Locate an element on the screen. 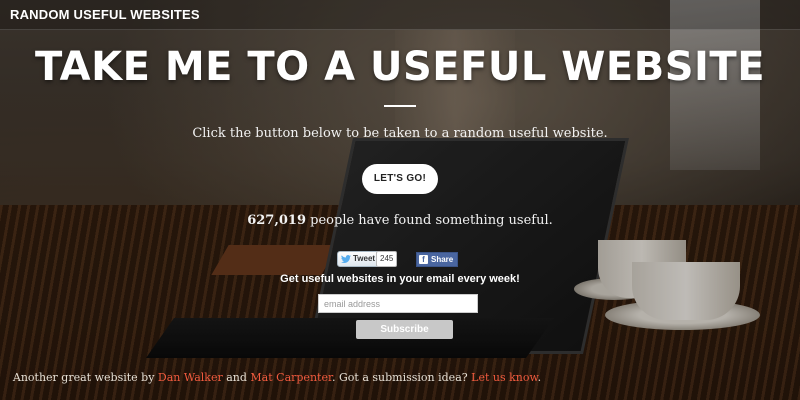 The image size is (800, 400). contact-link: Let us know is located at coordinates (504, 377).